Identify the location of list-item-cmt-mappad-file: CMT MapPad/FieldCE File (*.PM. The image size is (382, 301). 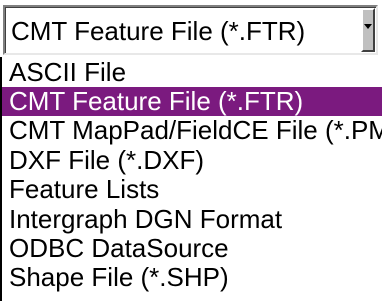
(192, 130).